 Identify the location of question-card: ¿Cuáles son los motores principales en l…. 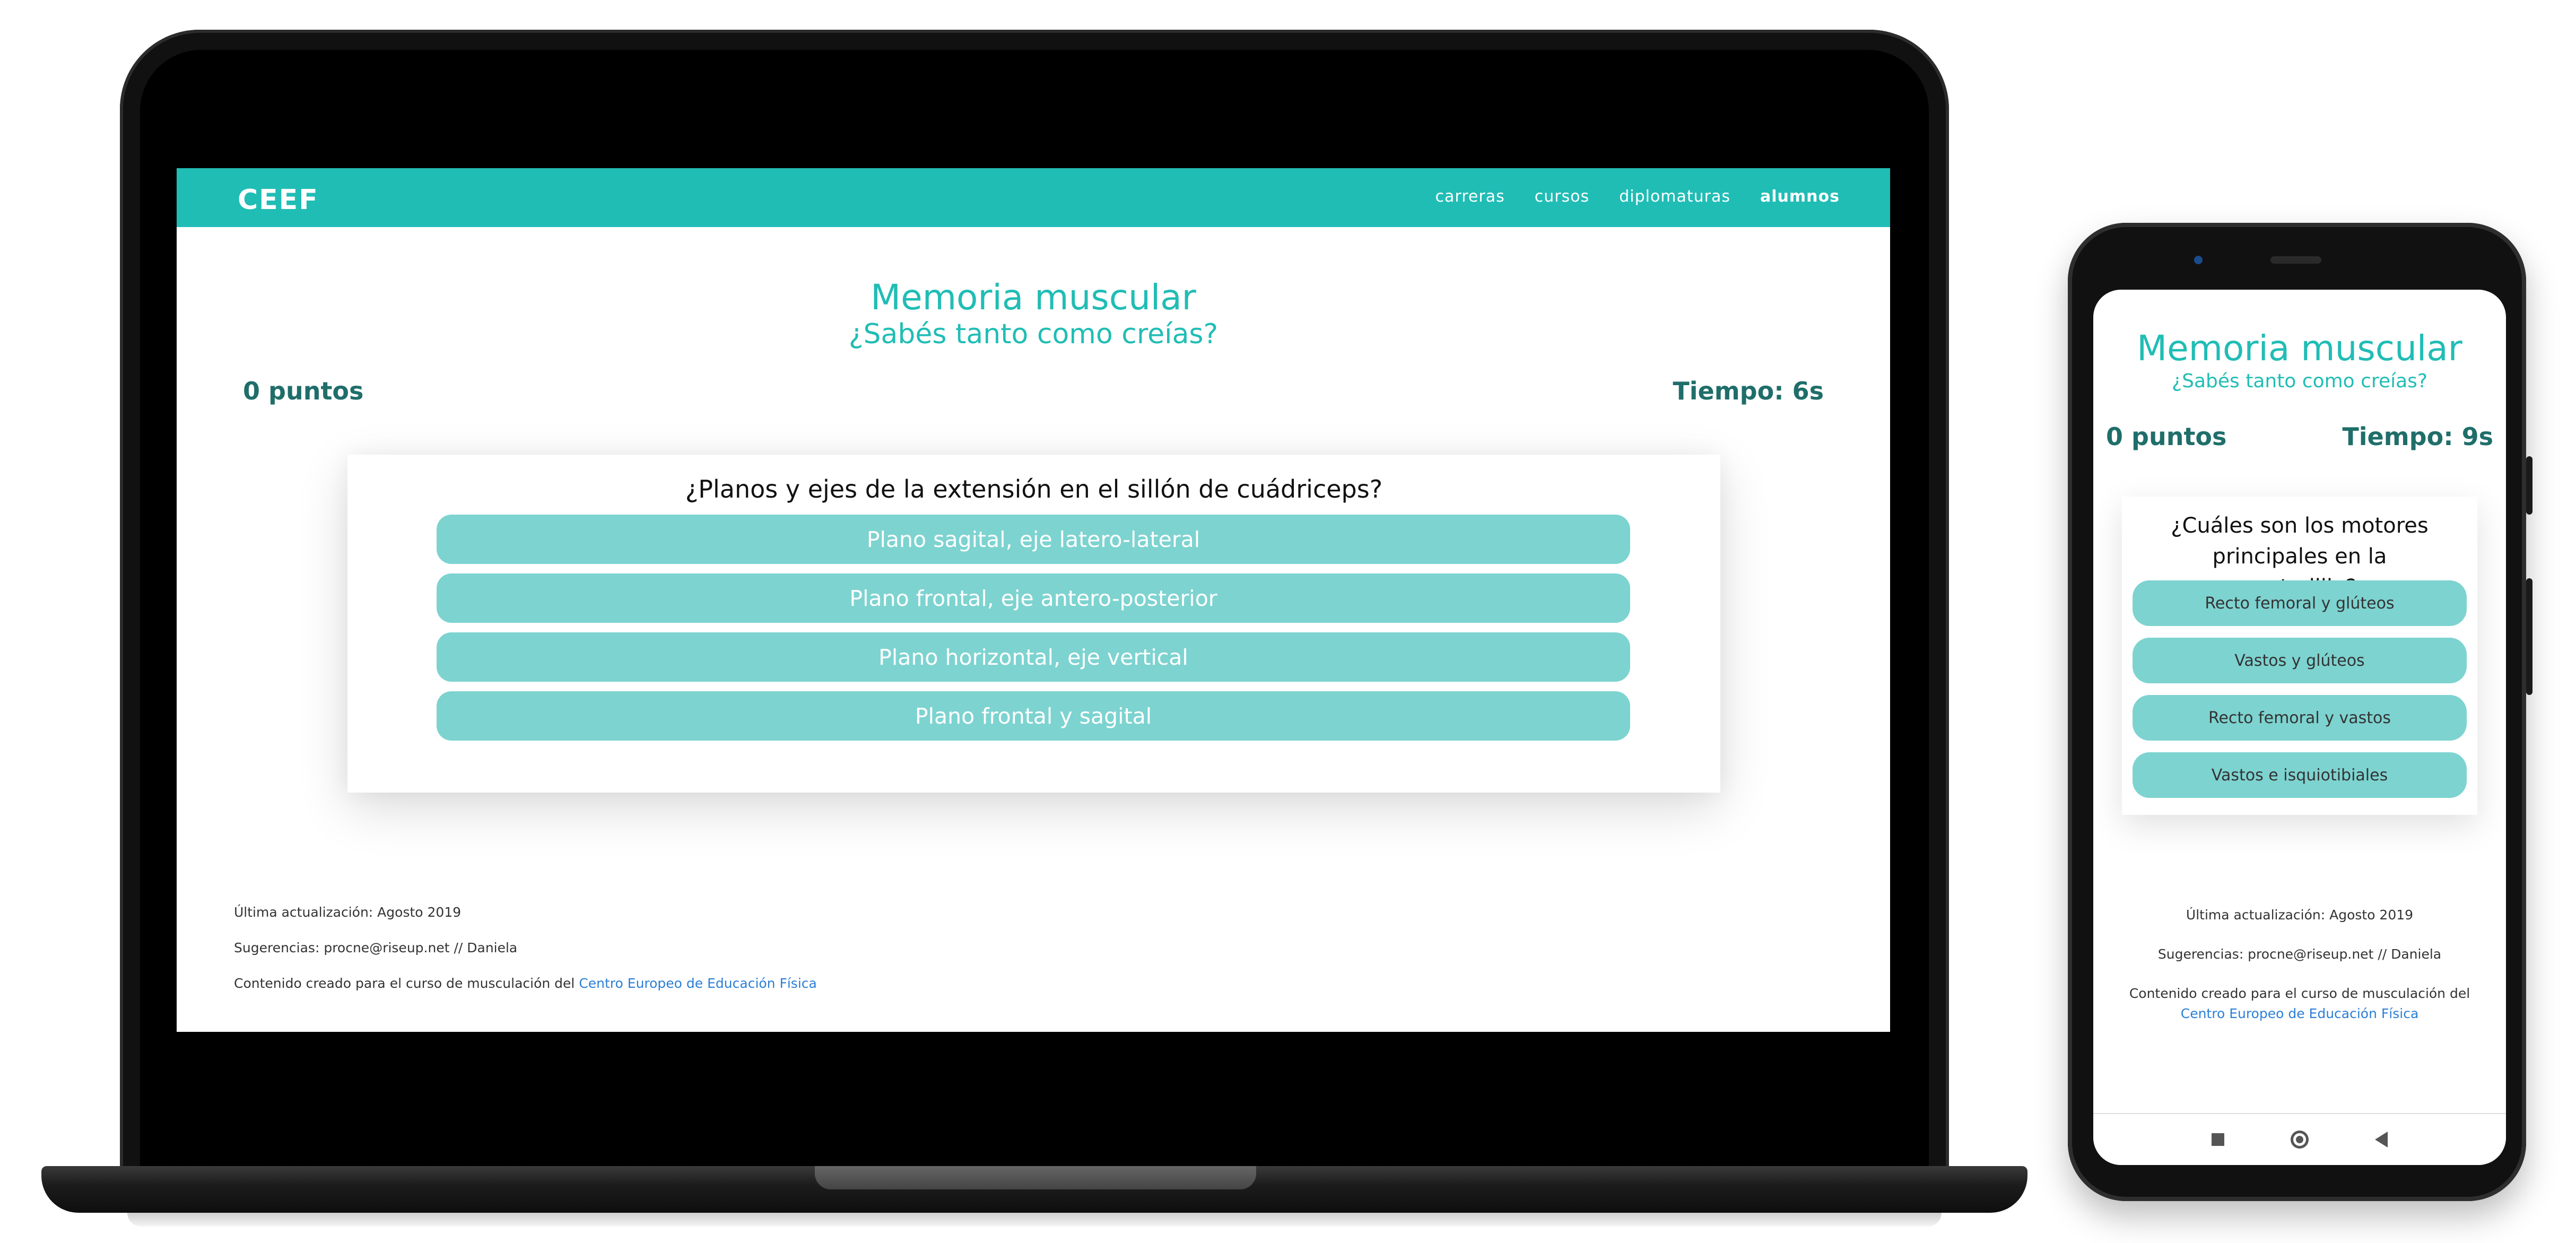
(2300, 656).